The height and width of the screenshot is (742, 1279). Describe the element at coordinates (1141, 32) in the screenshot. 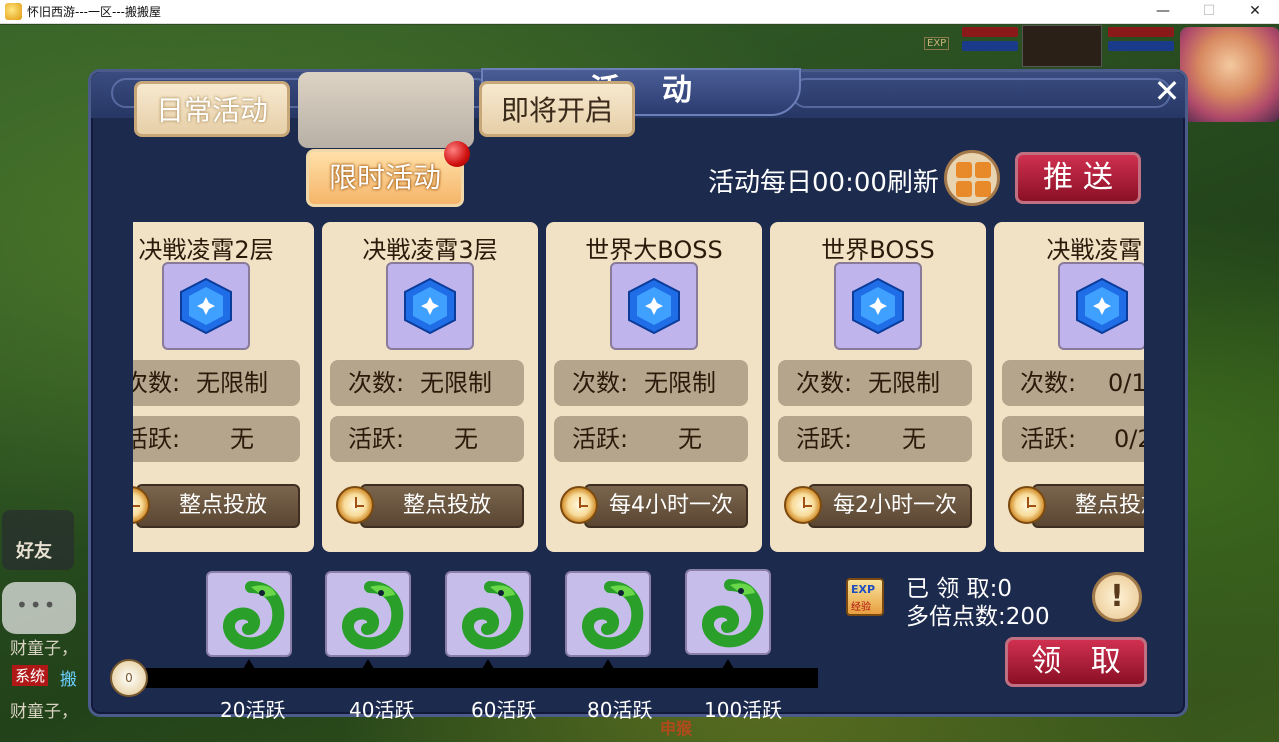

I see `player-hp-bar` at that location.